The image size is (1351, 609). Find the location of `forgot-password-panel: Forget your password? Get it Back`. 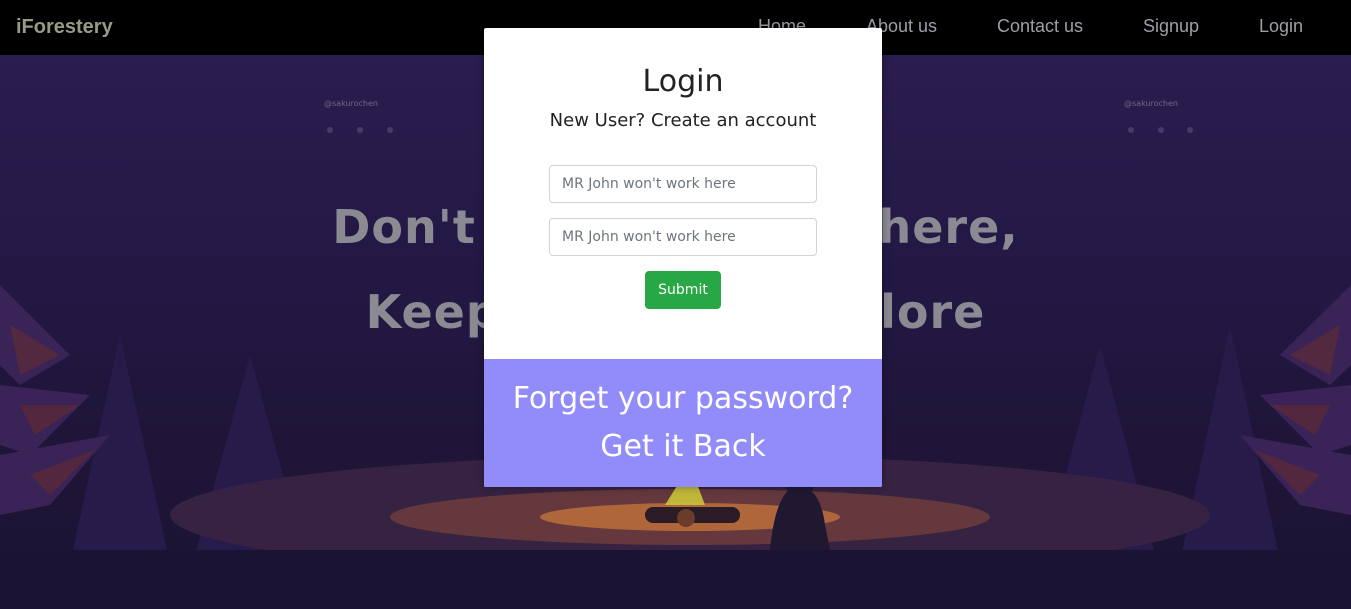

forgot-password-panel: Forget your password? Get it Back is located at coordinates (683, 423).